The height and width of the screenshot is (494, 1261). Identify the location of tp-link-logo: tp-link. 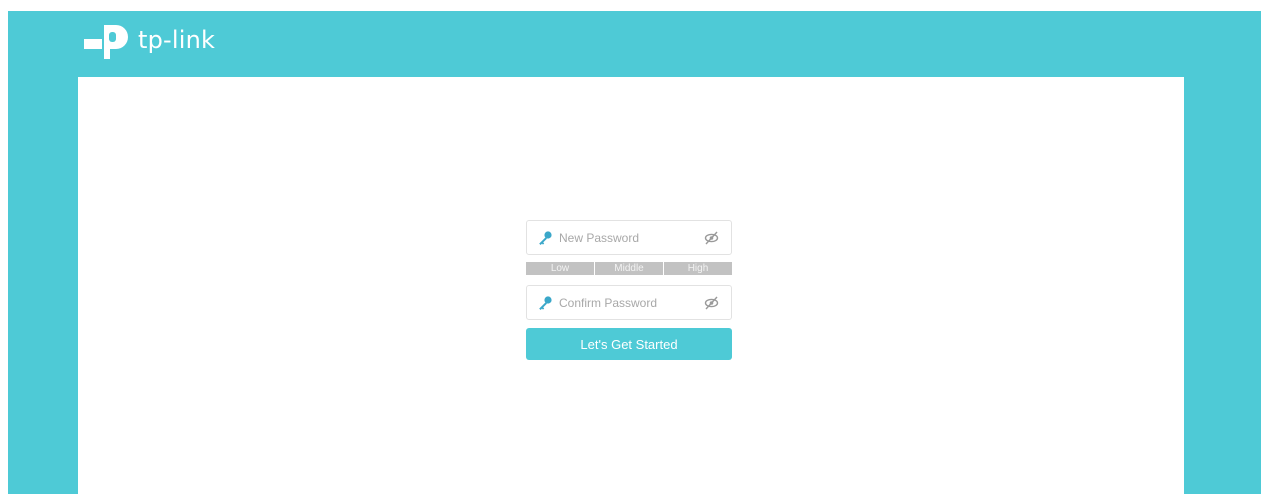
(149, 41).